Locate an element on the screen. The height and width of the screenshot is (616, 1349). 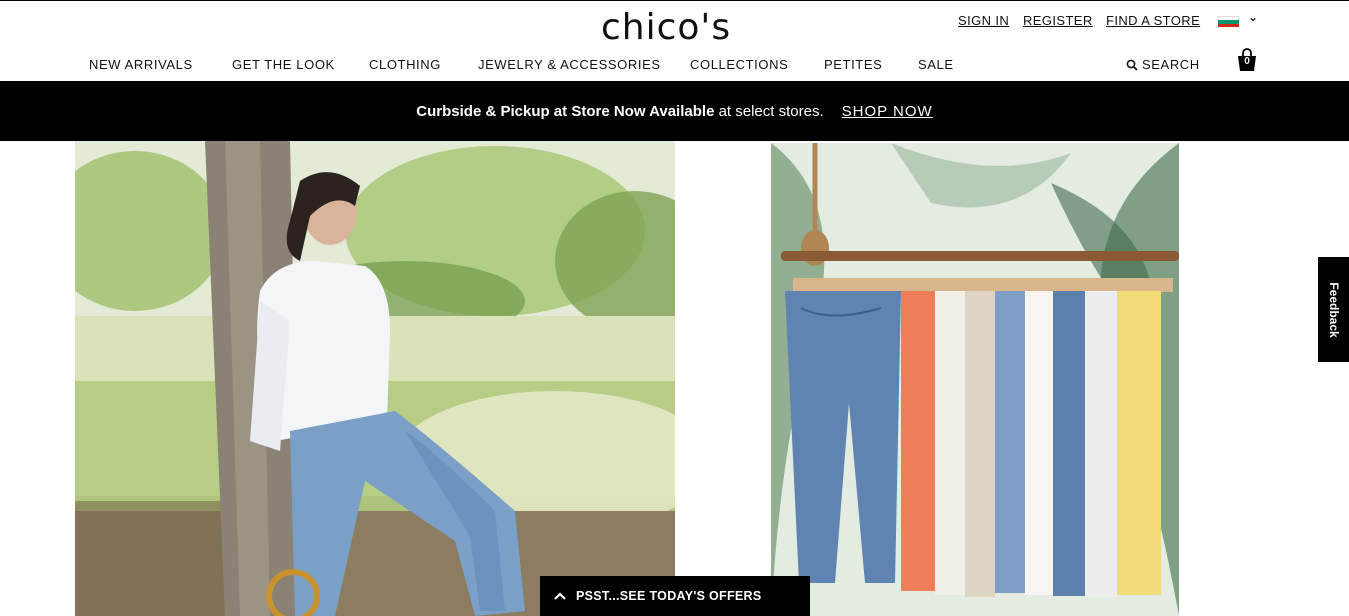
top-border is located at coordinates (674, 0).